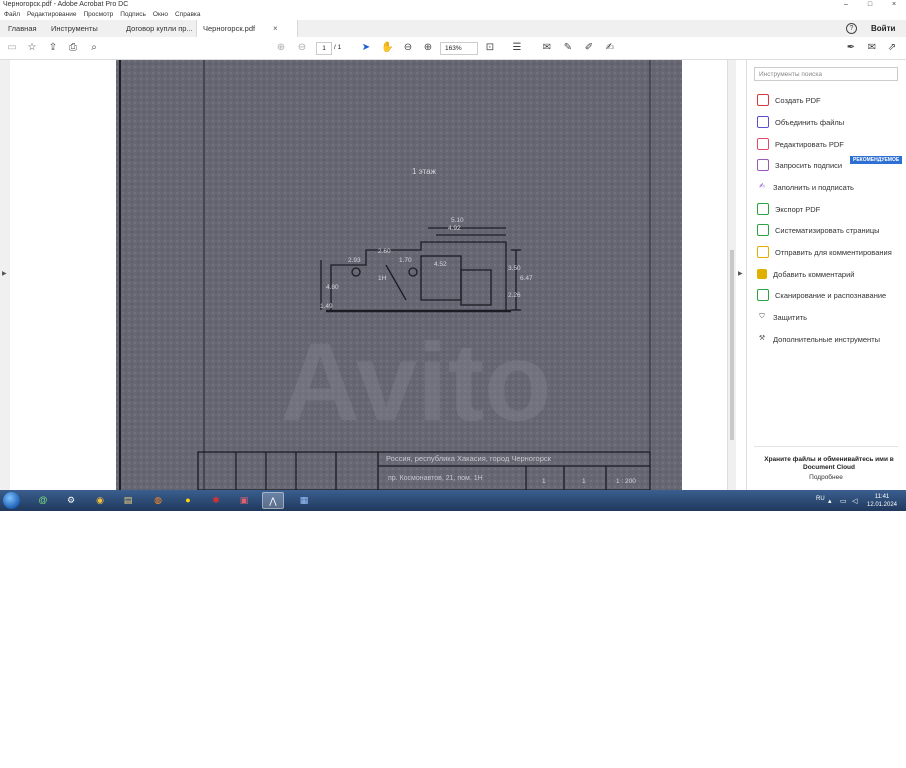 Image resolution: width=906 pixels, height=768 pixels. Describe the element at coordinates (273, 500) in the screenshot. I see `acrobat-taskbar-icon: ⋀` at that location.